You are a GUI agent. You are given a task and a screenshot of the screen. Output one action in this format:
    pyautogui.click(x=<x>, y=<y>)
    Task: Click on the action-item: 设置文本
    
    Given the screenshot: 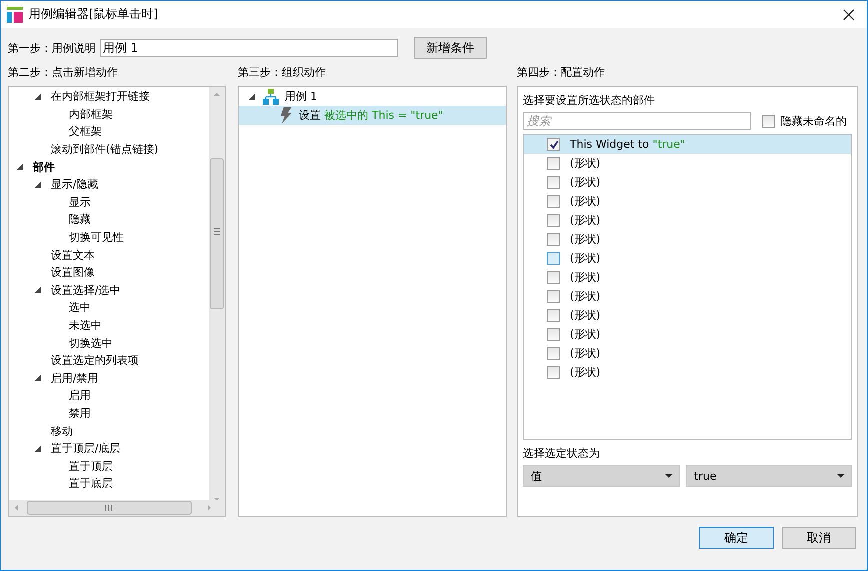 What is the action you would take?
    pyautogui.click(x=73, y=255)
    